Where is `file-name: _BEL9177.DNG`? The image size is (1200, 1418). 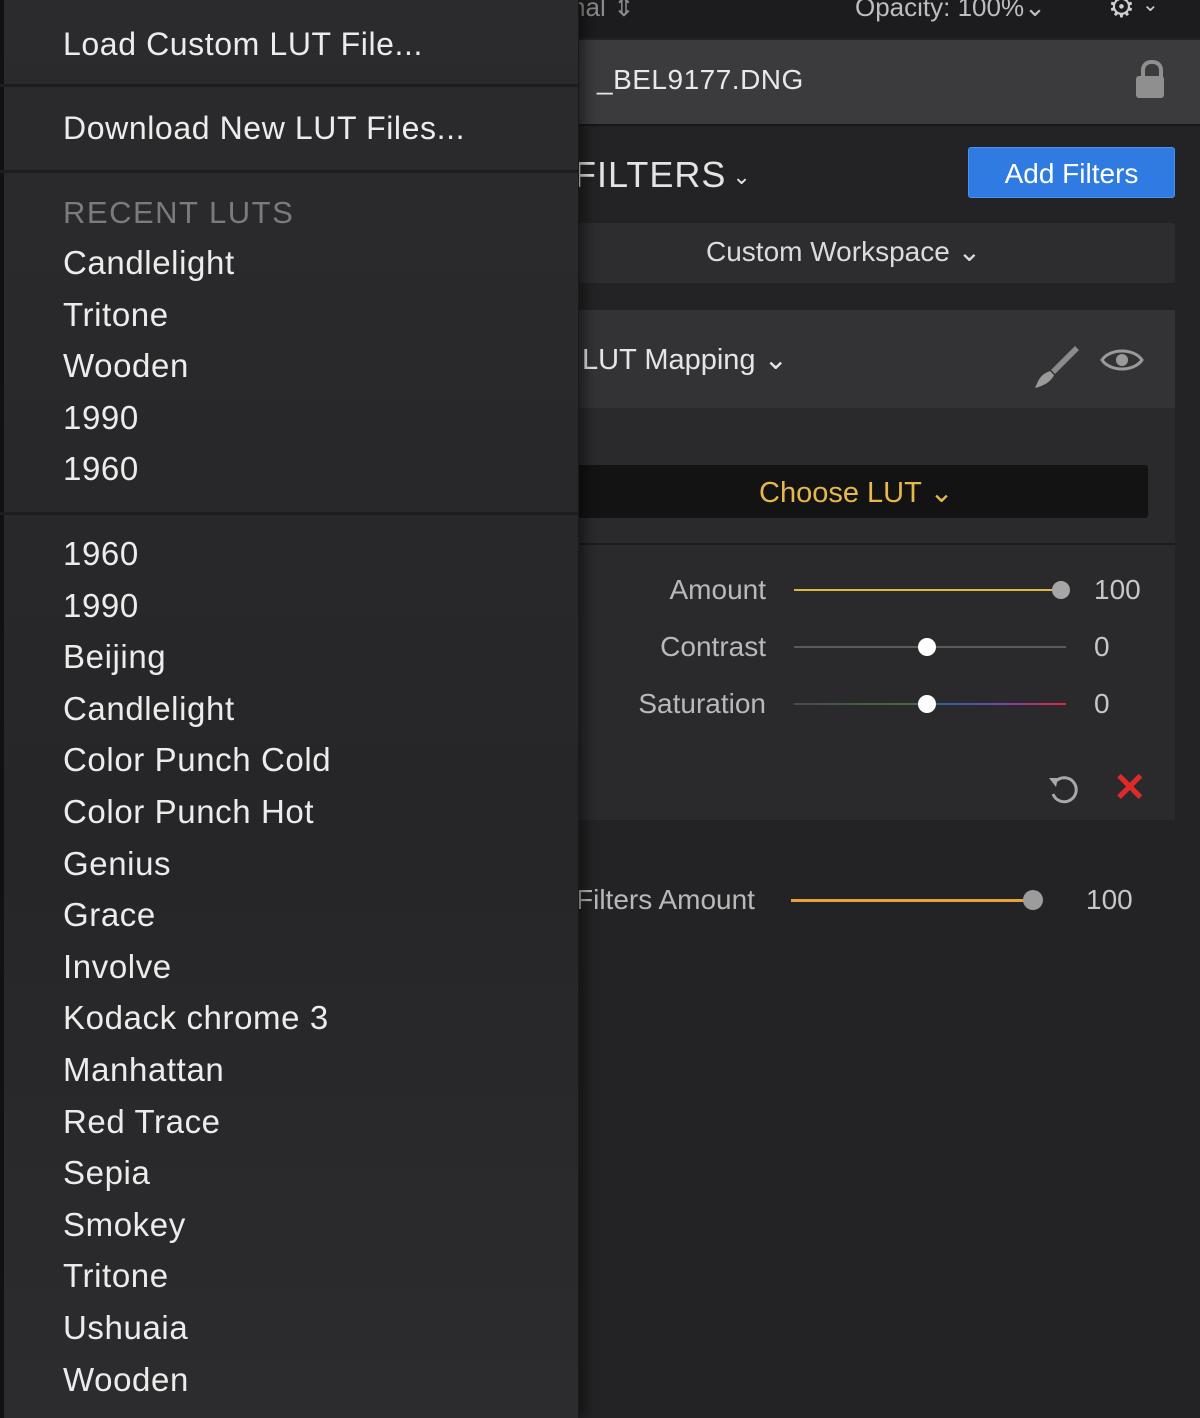 file-name: _BEL9177.DNG is located at coordinates (700, 79).